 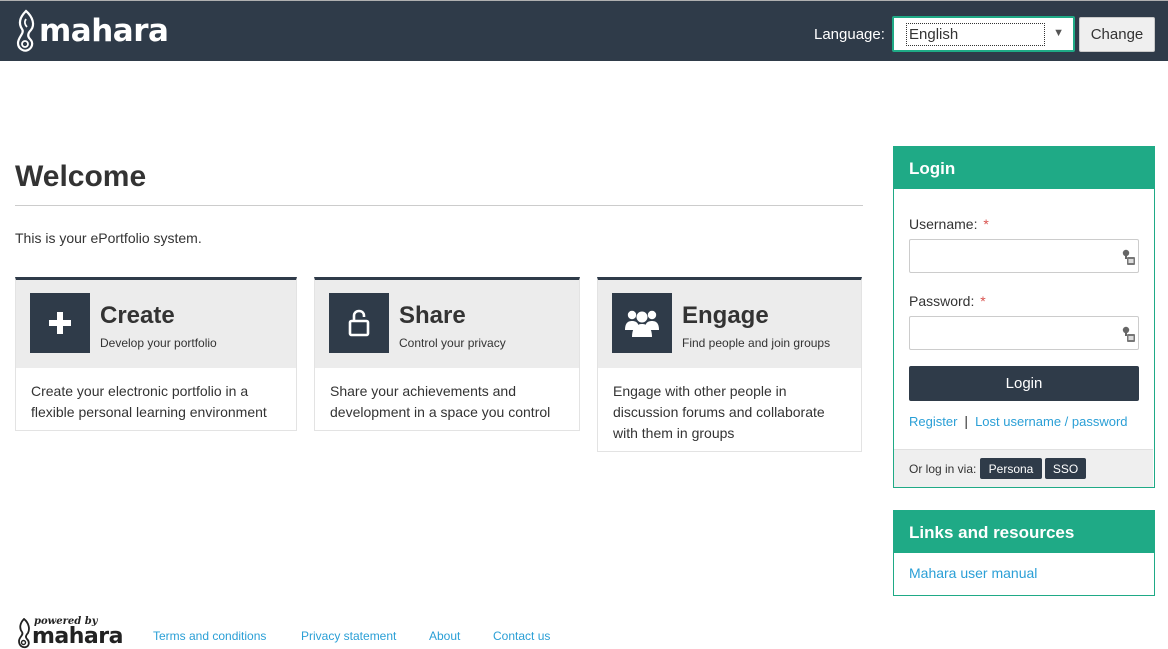 I want to click on password-label: Password: *, so click(x=947, y=301).